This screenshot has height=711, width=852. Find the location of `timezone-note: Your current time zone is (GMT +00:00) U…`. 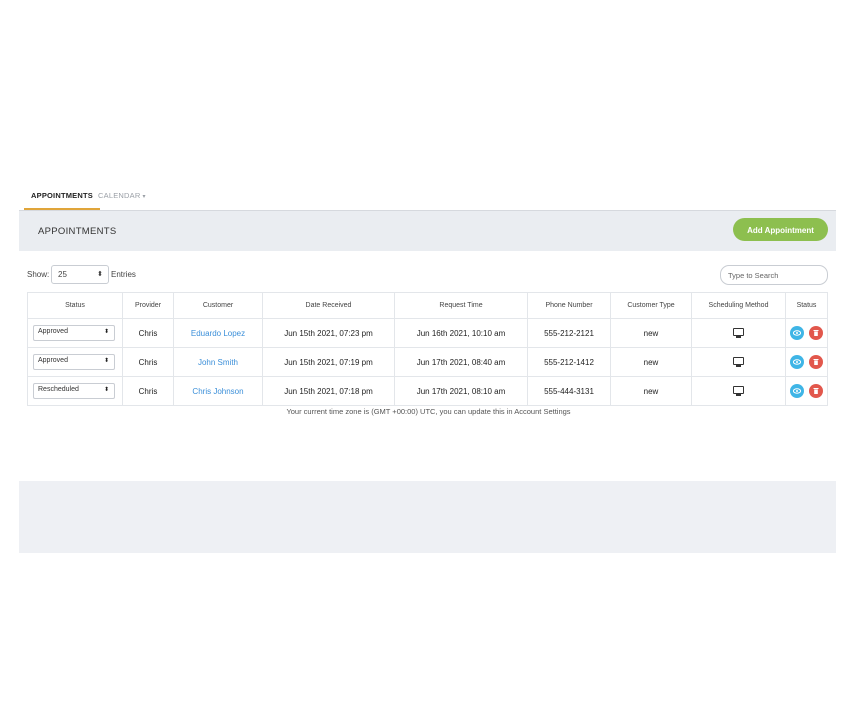

timezone-note: Your current time zone is (GMT +00:00) U… is located at coordinates (428, 411).